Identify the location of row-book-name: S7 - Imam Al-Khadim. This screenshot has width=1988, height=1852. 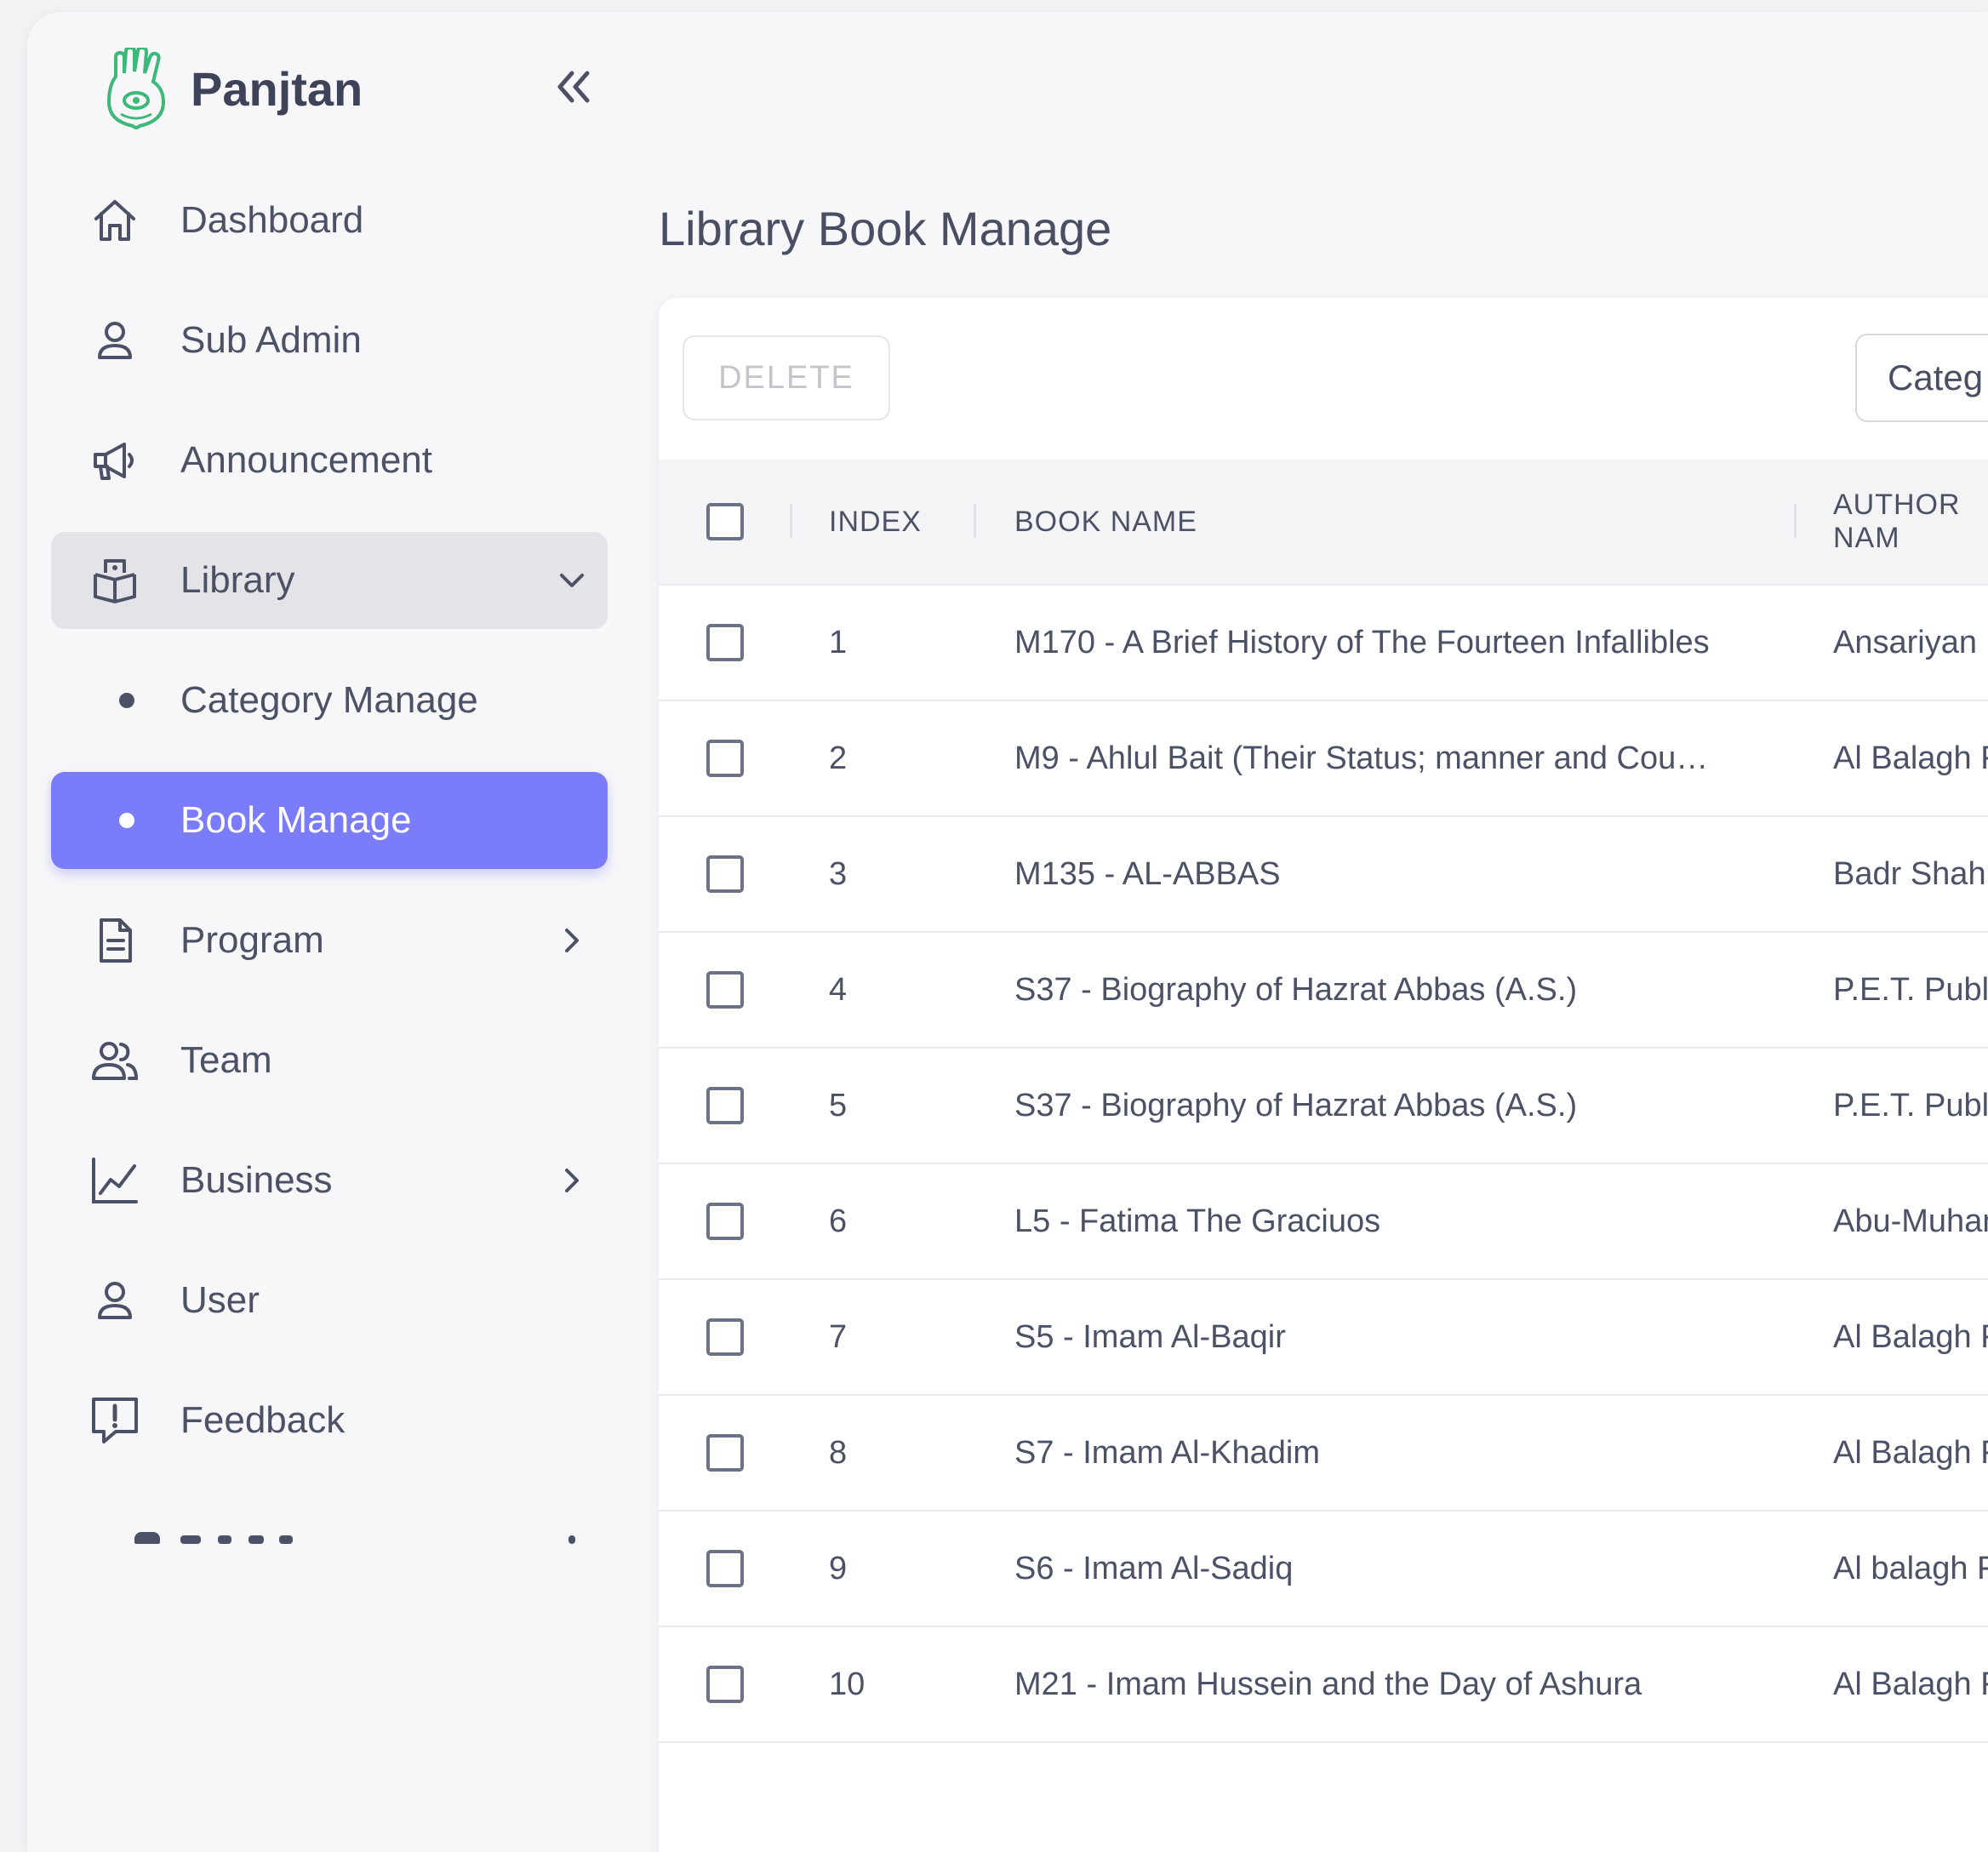
(1167, 1453).